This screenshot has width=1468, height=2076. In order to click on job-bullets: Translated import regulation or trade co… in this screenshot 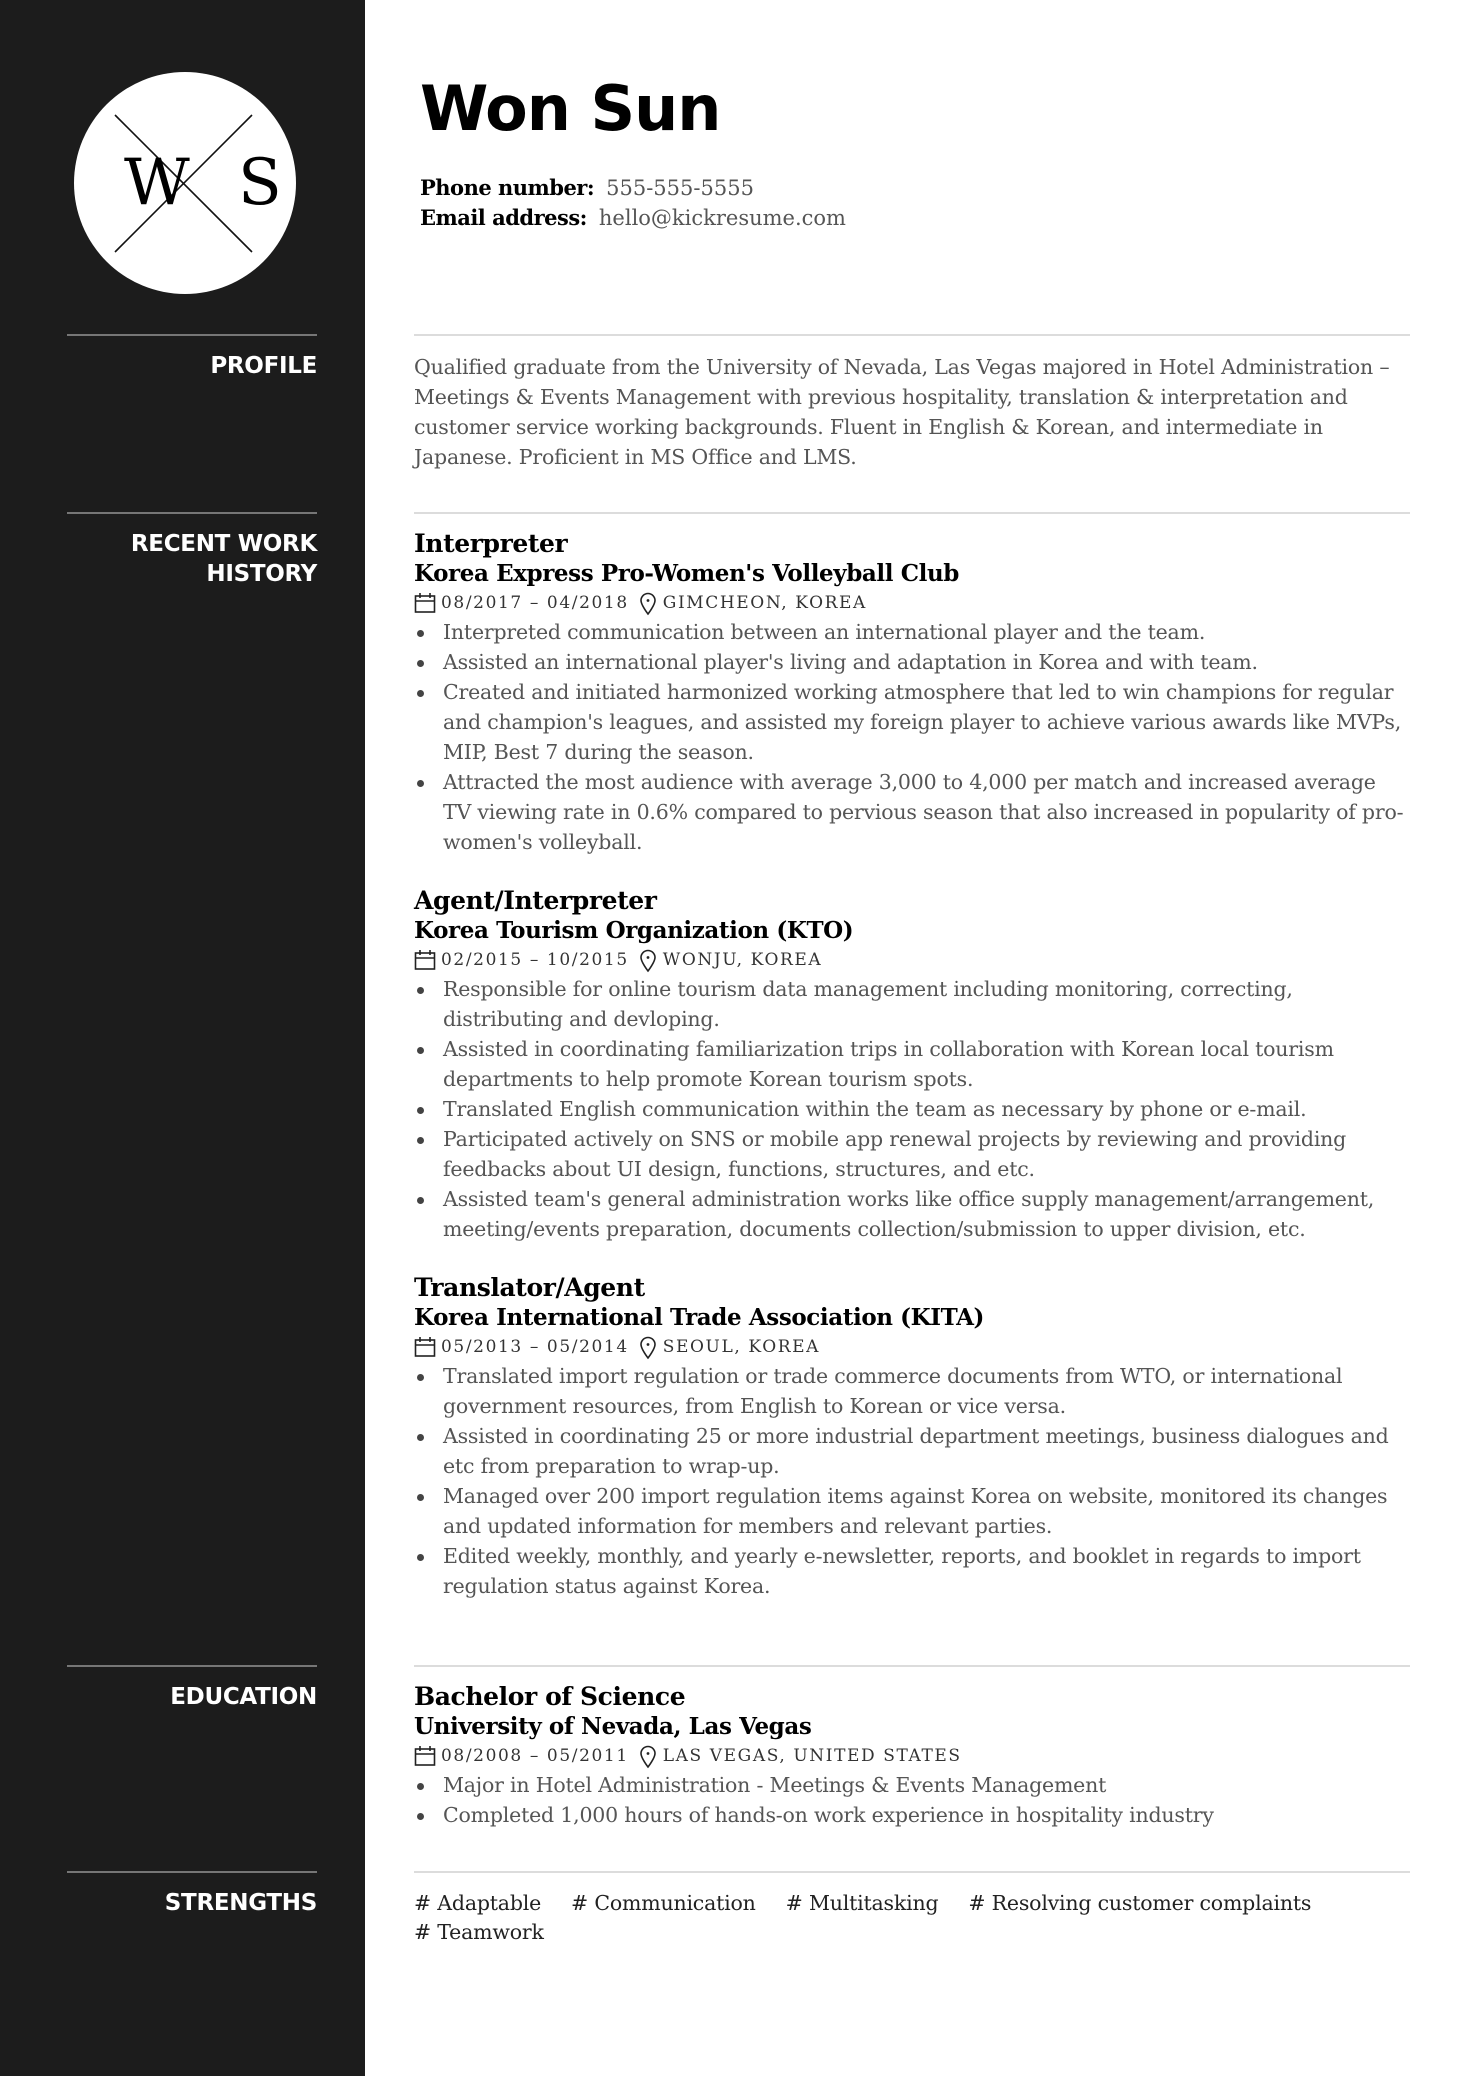, I will do `click(912, 1481)`.